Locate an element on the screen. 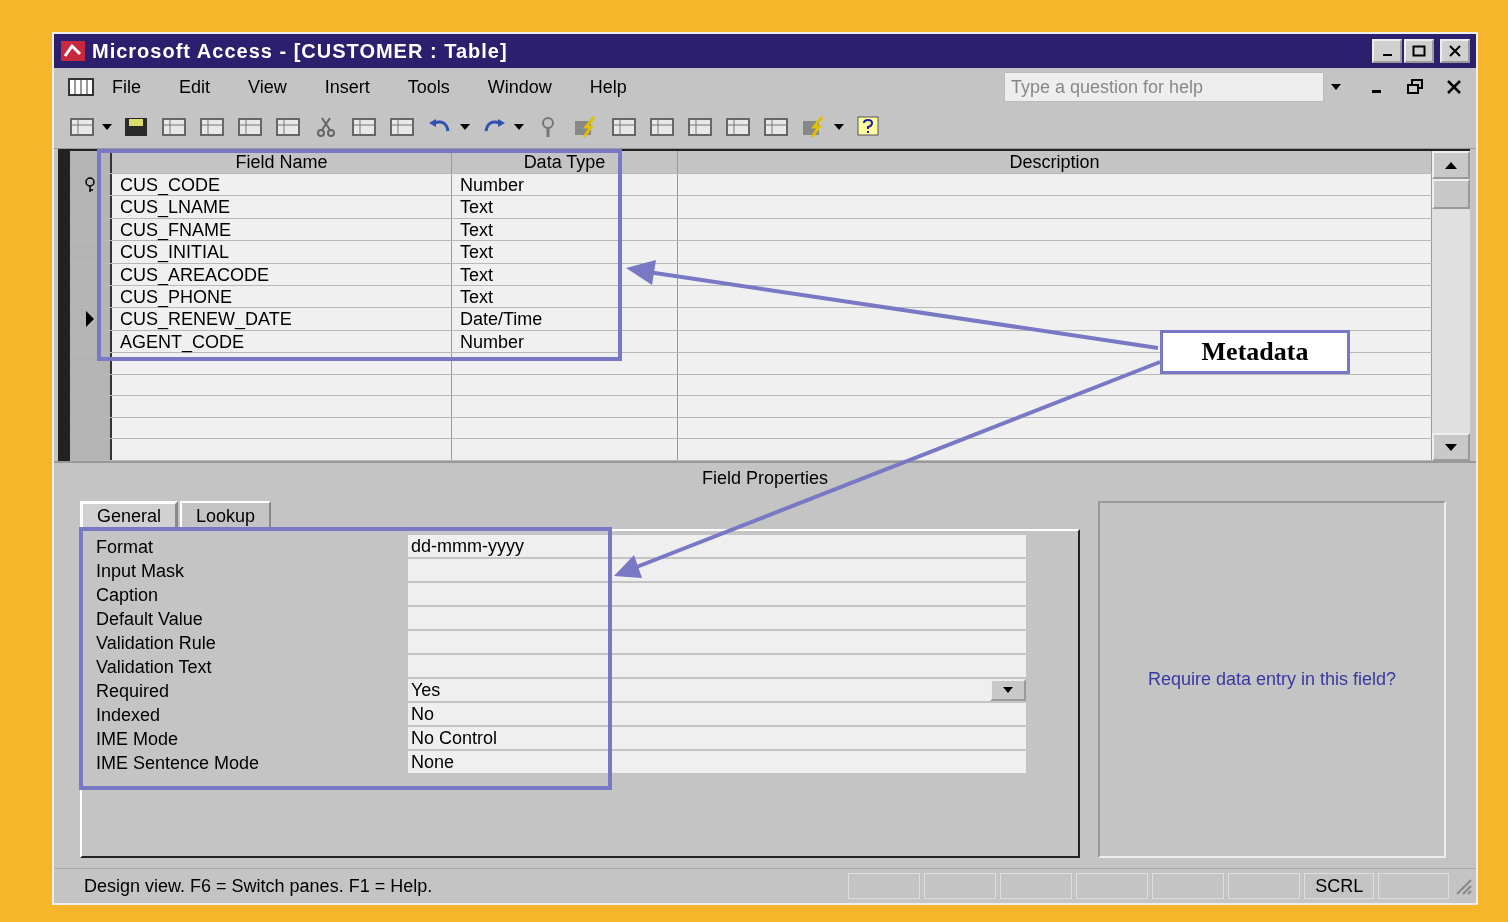 Image resolution: width=1508 pixels, height=922 pixels. table-cell: AGENT_CODE is located at coordinates (282, 341).